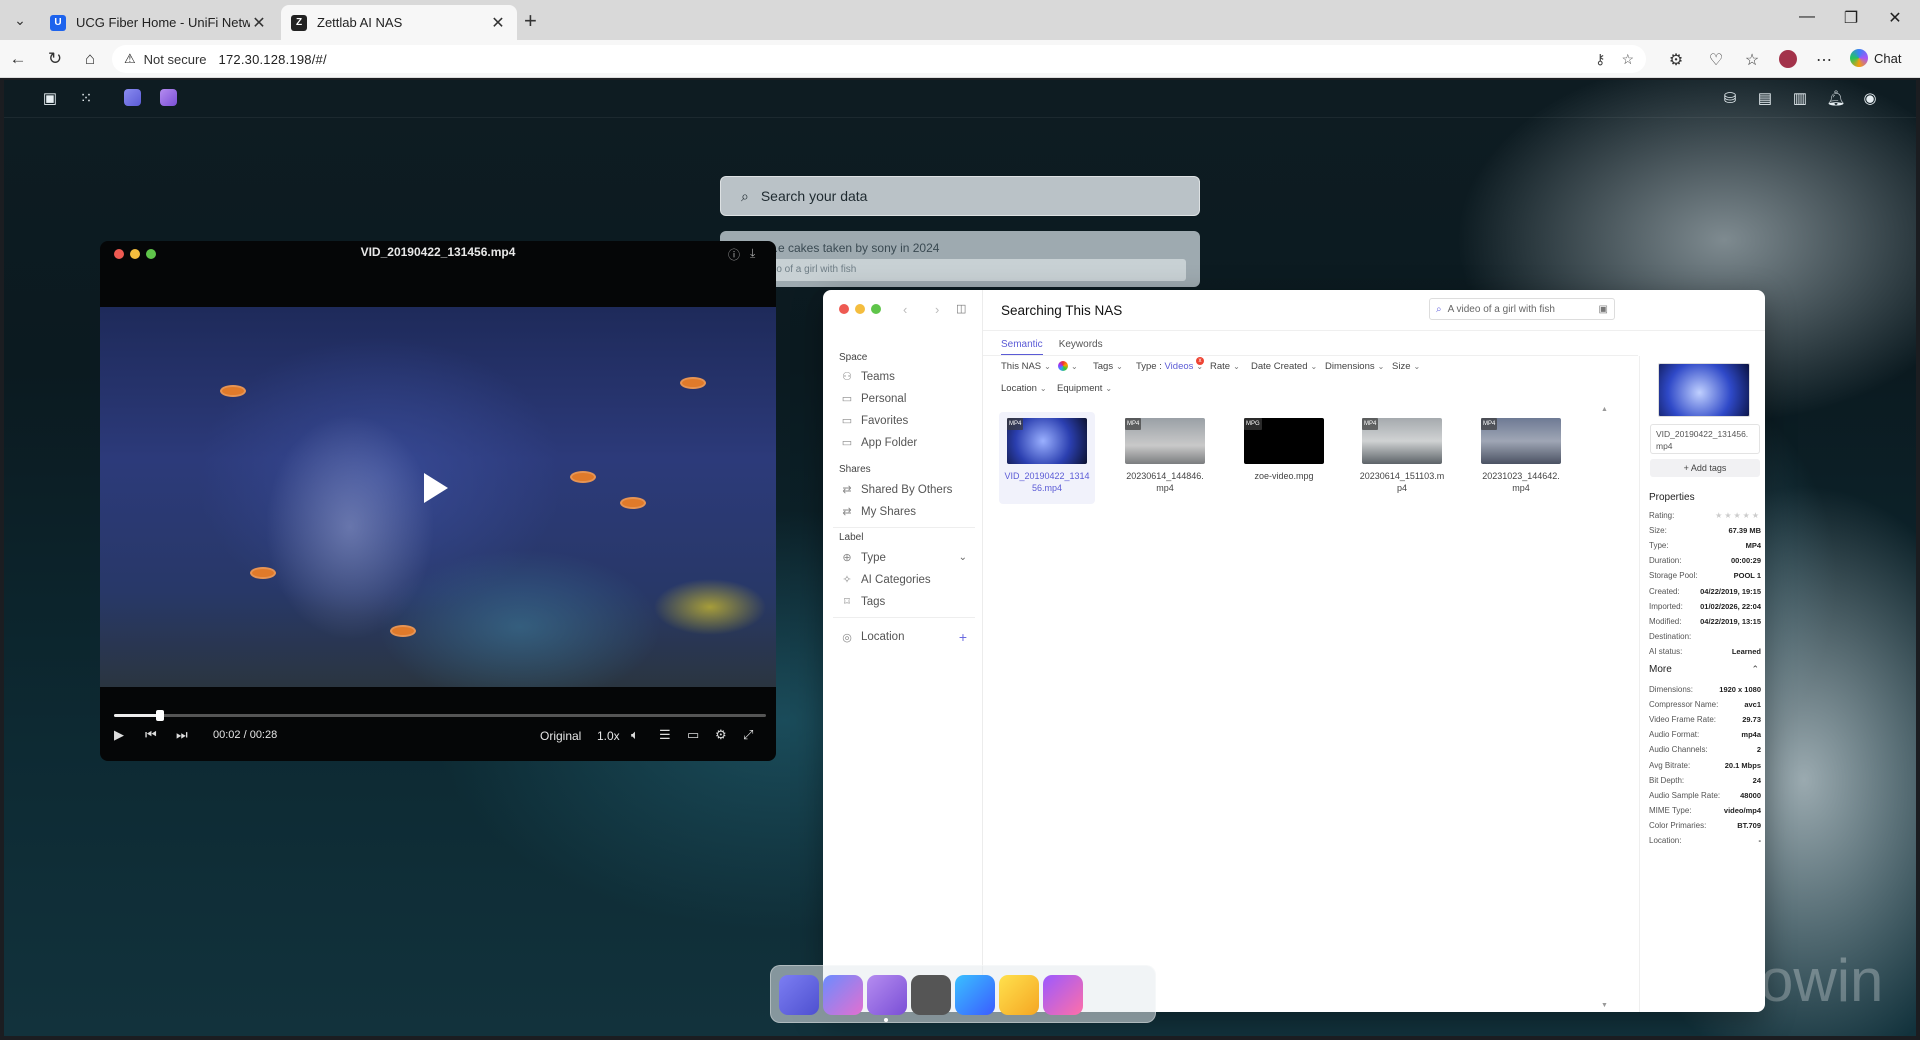 Image resolution: width=1920 pixels, height=1040 pixels. What do you see at coordinates (18, 59) in the screenshot?
I see `back-arrow-icon: ←` at bounding box center [18, 59].